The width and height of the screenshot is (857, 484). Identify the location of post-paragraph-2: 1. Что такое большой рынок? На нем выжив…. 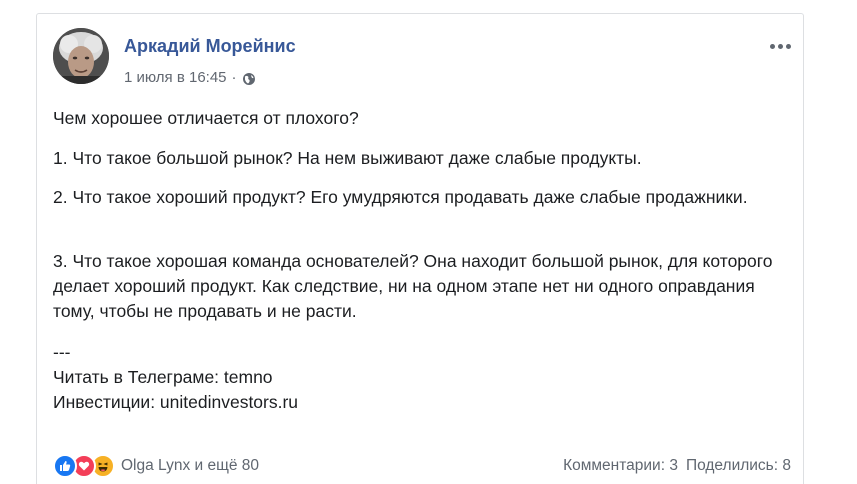
(347, 158).